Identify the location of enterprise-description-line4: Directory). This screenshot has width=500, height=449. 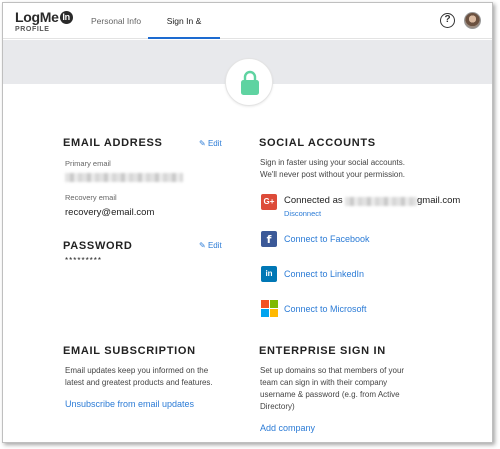
(277, 406).